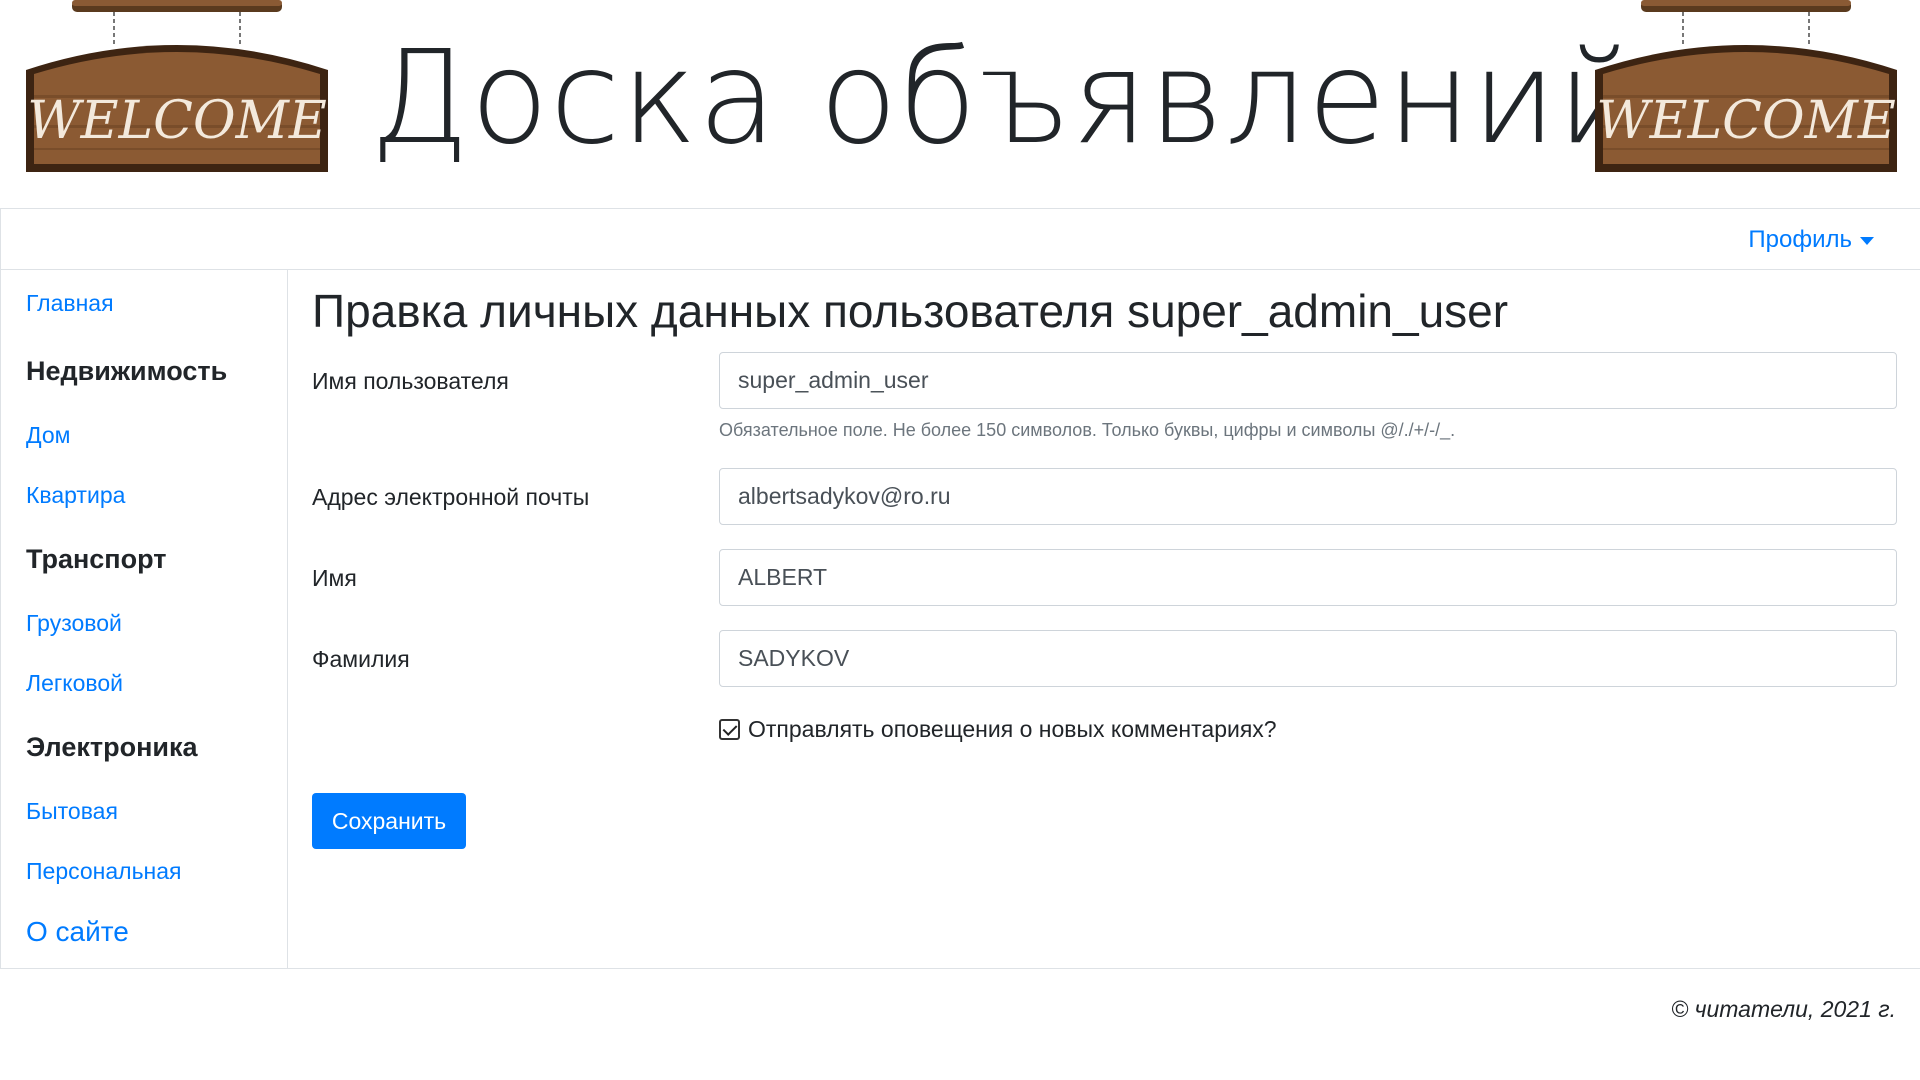 This screenshot has width=1920, height=1080. I want to click on first-name-label: Имя, so click(334, 578).